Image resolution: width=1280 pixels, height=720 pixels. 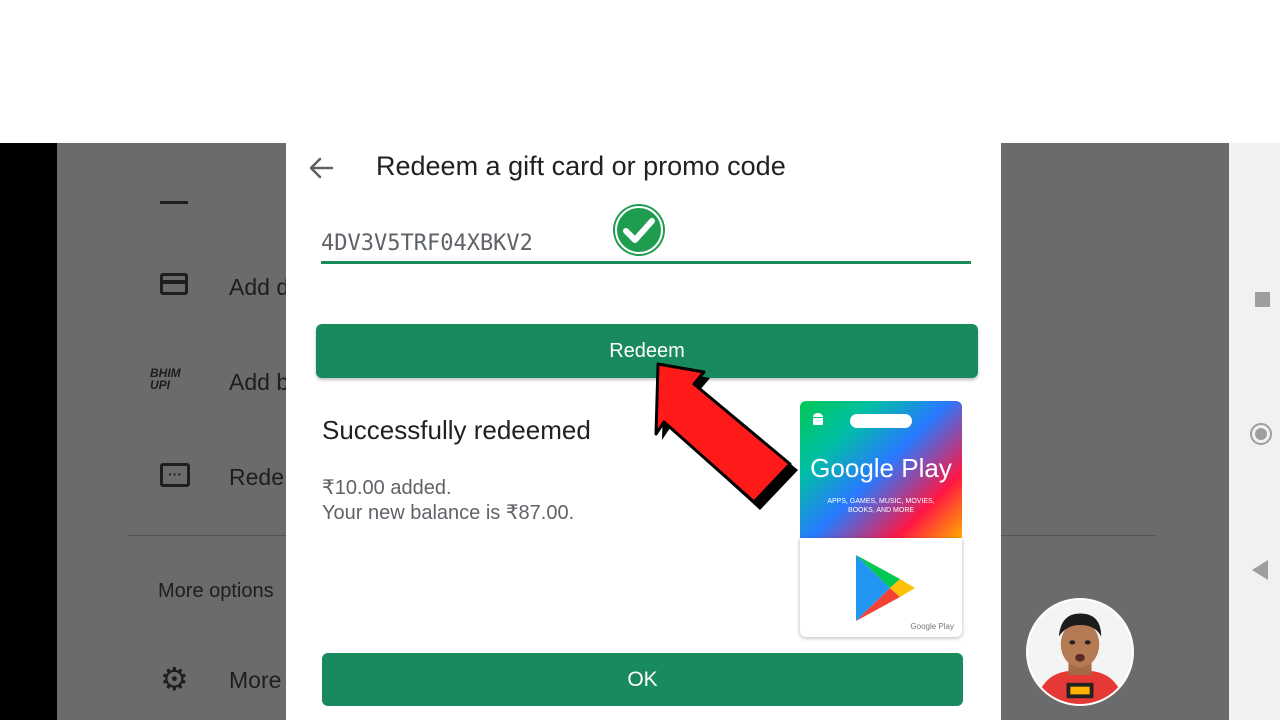 I want to click on gift-card-footer: Google Play, so click(x=932, y=626).